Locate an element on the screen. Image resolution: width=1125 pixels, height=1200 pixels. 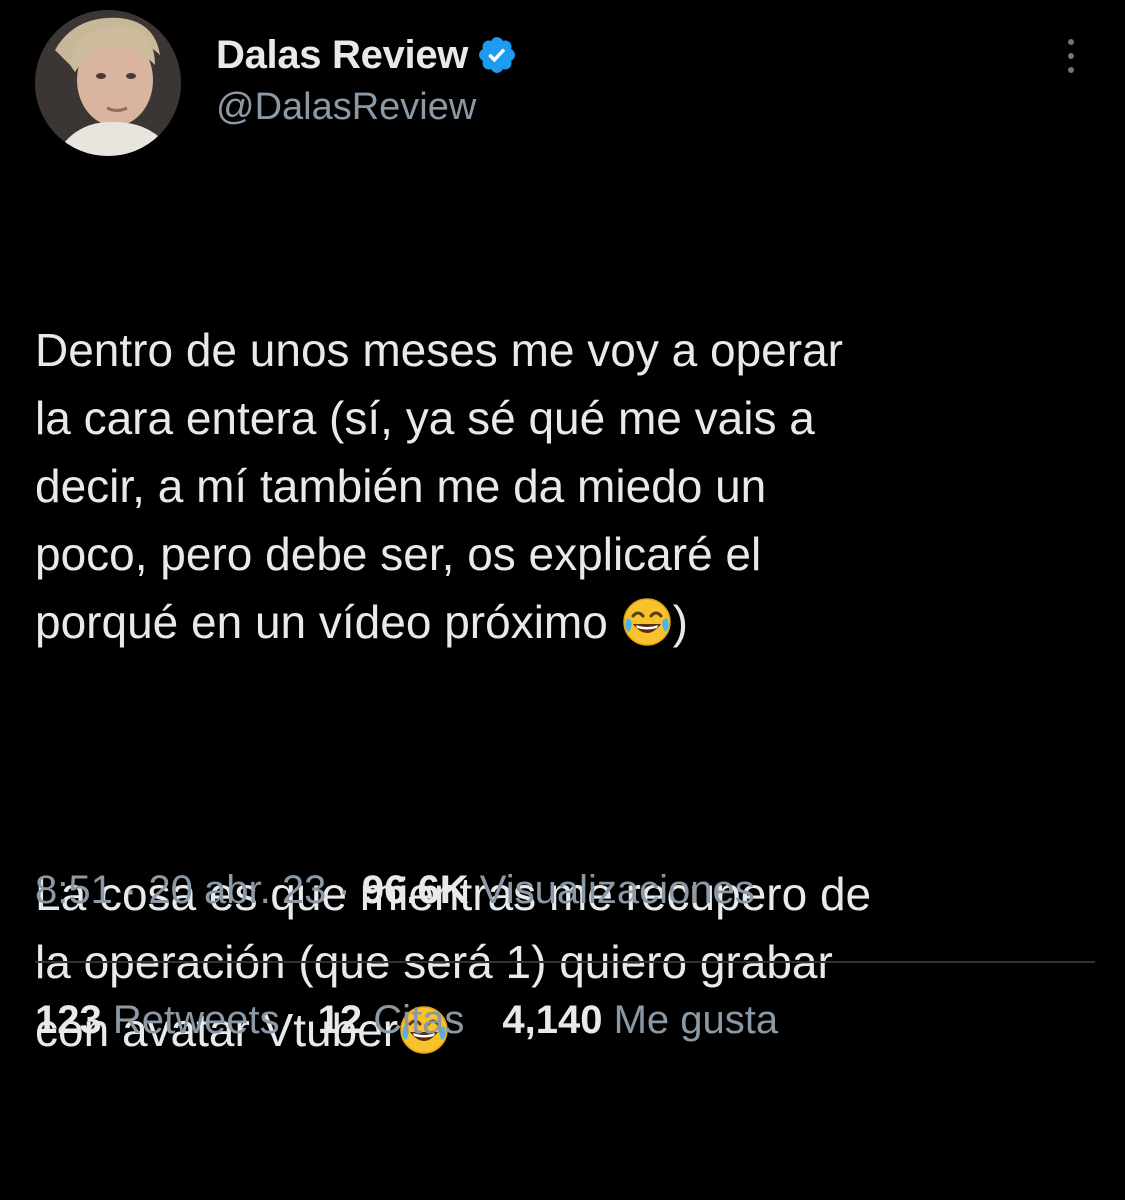
views-label: Visualizaciones is located at coordinates (611, 890).